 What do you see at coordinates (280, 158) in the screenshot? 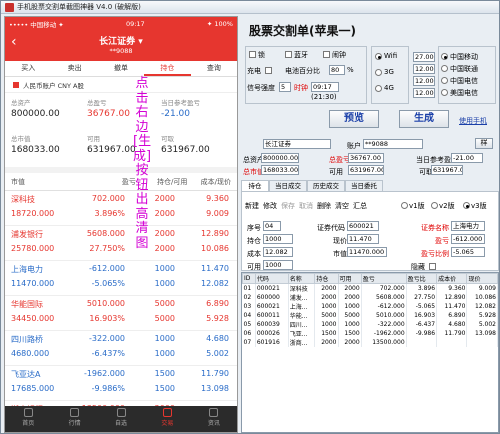
I see `p-total-input: 800000.00` at bounding box center [280, 158].